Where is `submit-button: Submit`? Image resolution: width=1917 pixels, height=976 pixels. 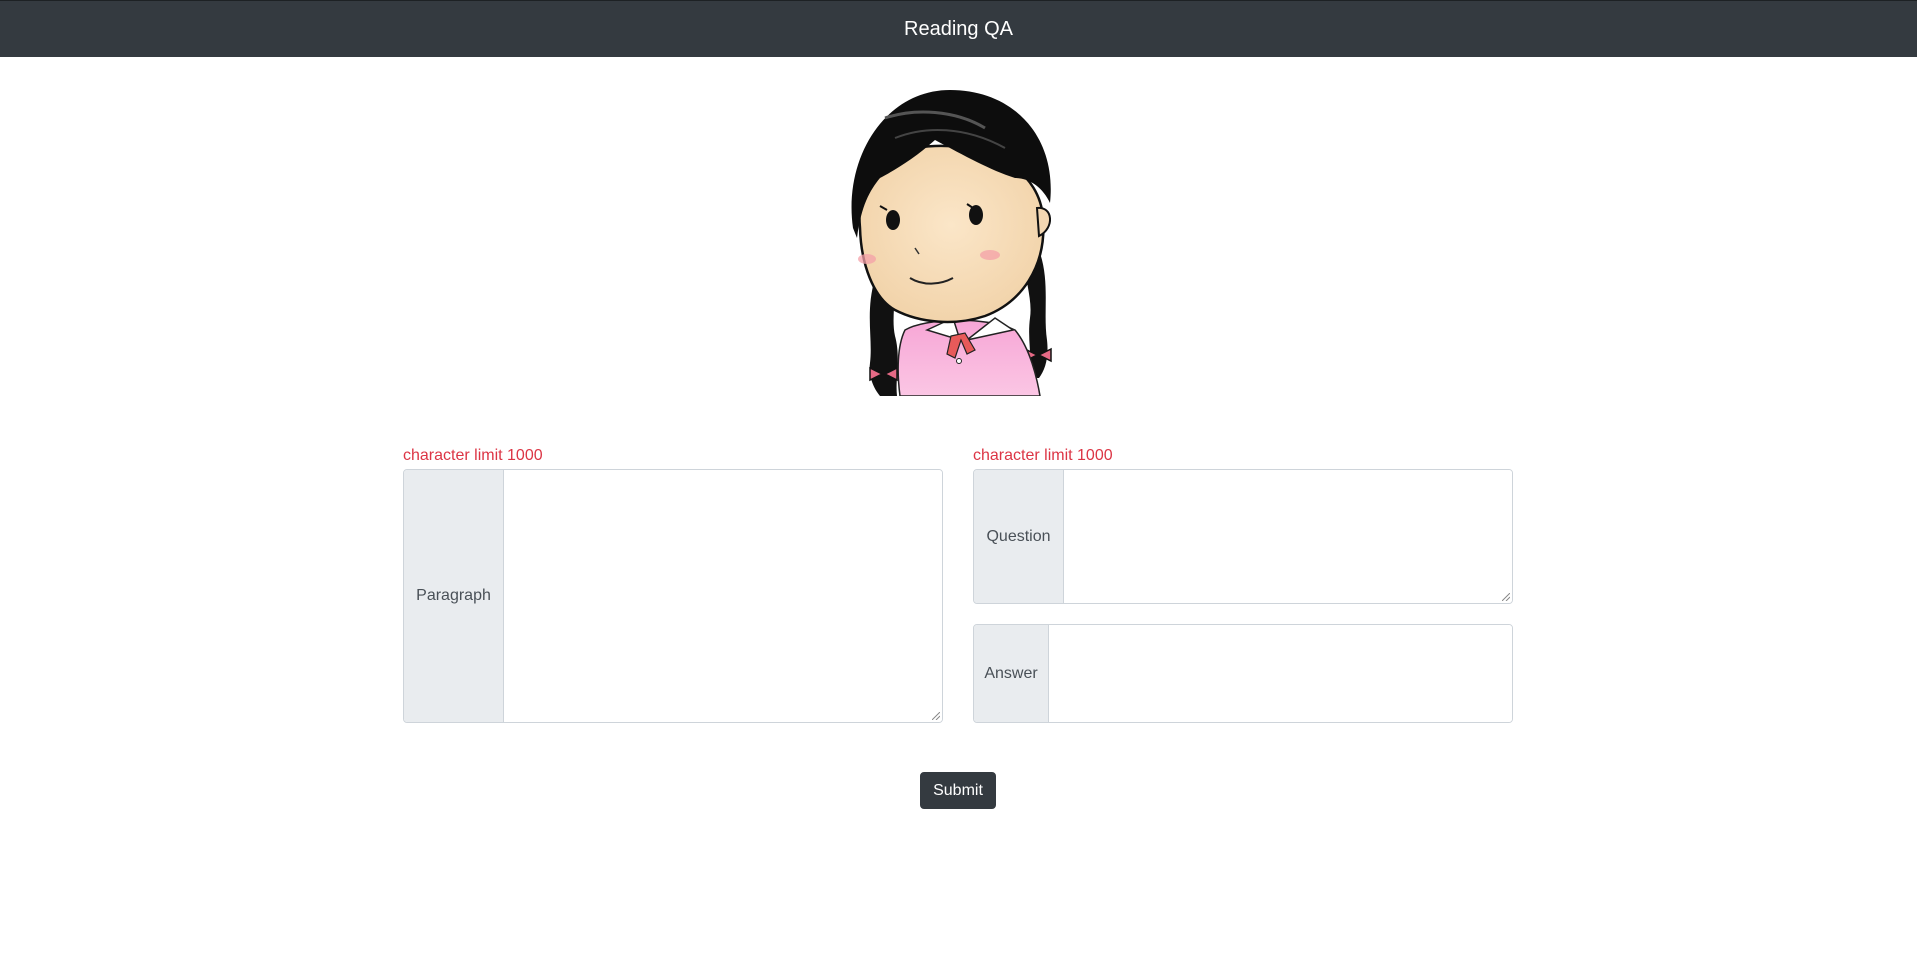 submit-button: Submit is located at coordinates (958, 790).